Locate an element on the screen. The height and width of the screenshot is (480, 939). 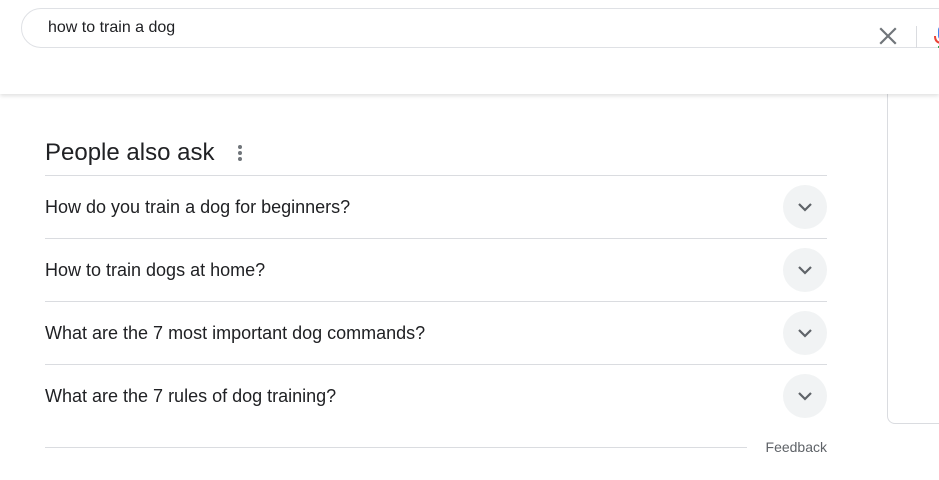
paa-title: People also ask is located at coordinates (130, 152).